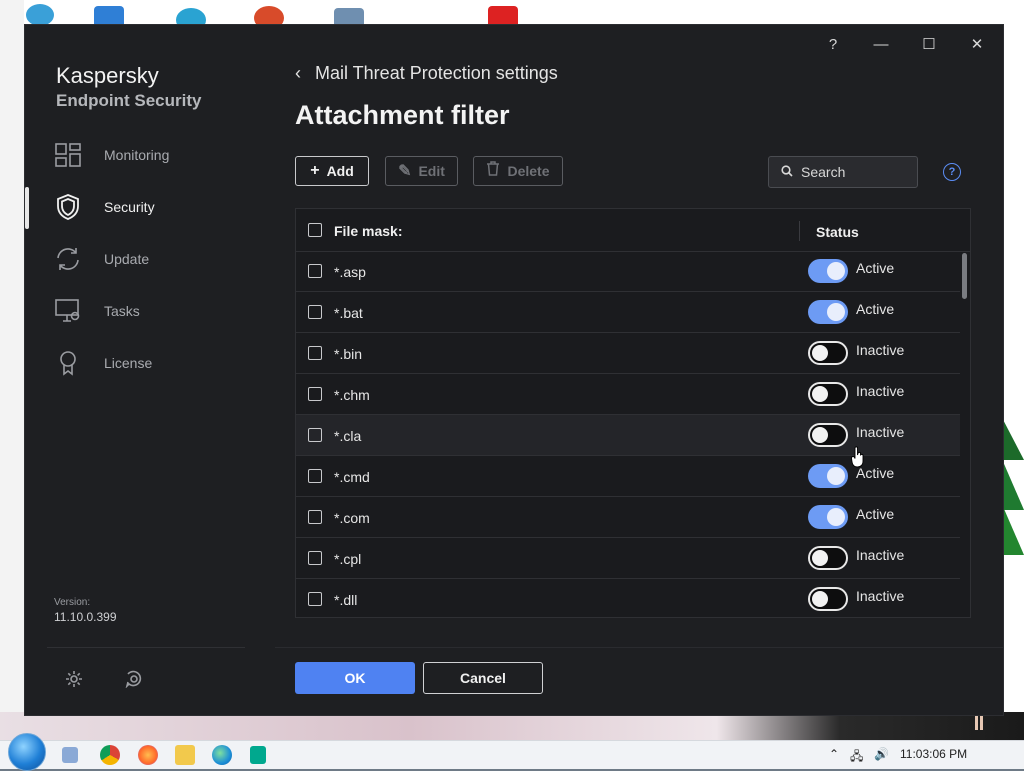 The width and height of the screenshot is (1024, 771). I want to click on table-row: *.com Active, so click(628, 517).